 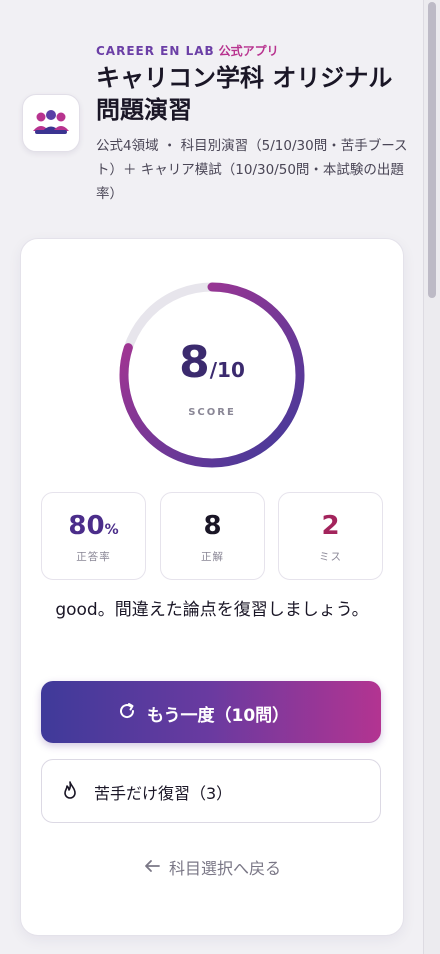 I want to click on retry-button-label: もう一度（10問）, so click(x=218, y=716).